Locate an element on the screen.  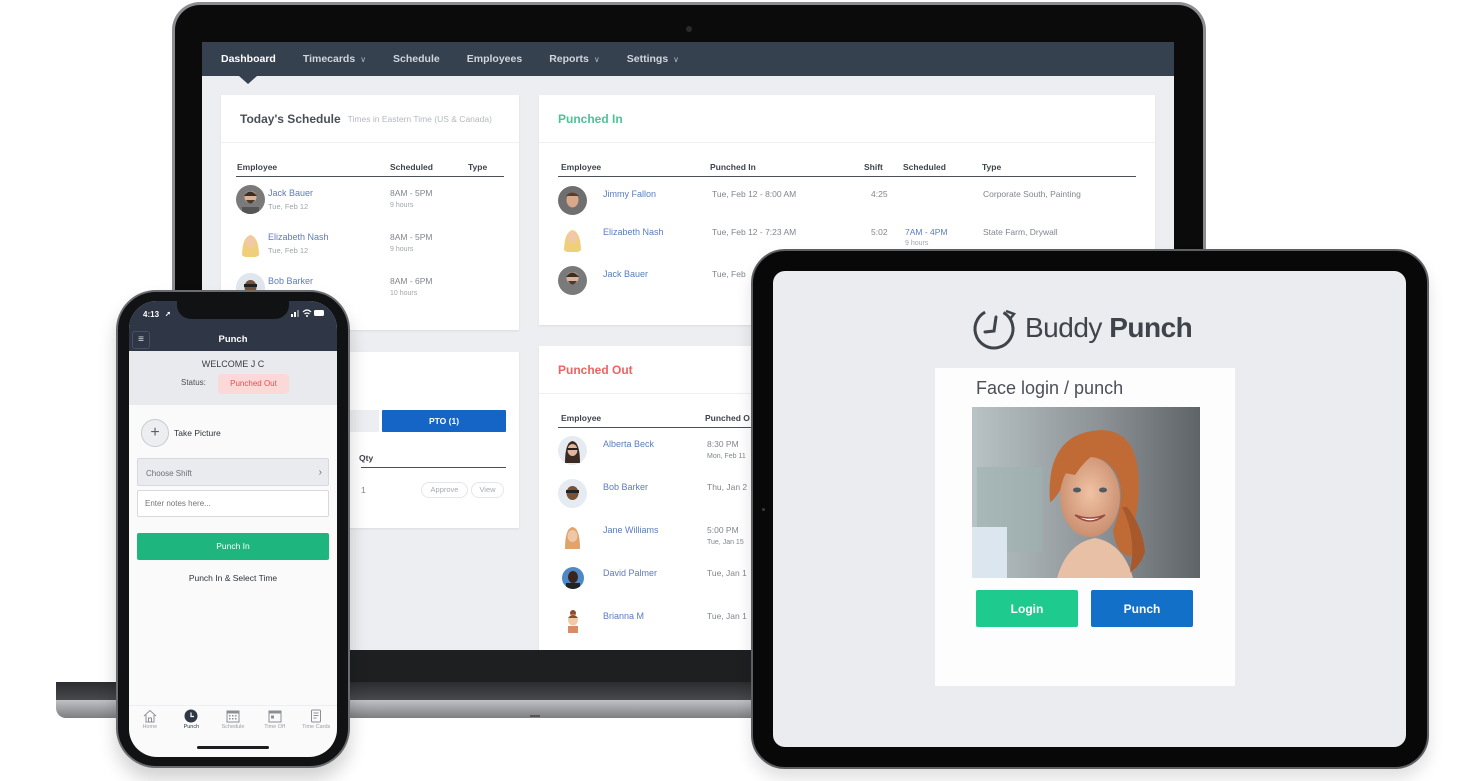
nav-dashboard: Dashboard is located at coordinates (248, 59).